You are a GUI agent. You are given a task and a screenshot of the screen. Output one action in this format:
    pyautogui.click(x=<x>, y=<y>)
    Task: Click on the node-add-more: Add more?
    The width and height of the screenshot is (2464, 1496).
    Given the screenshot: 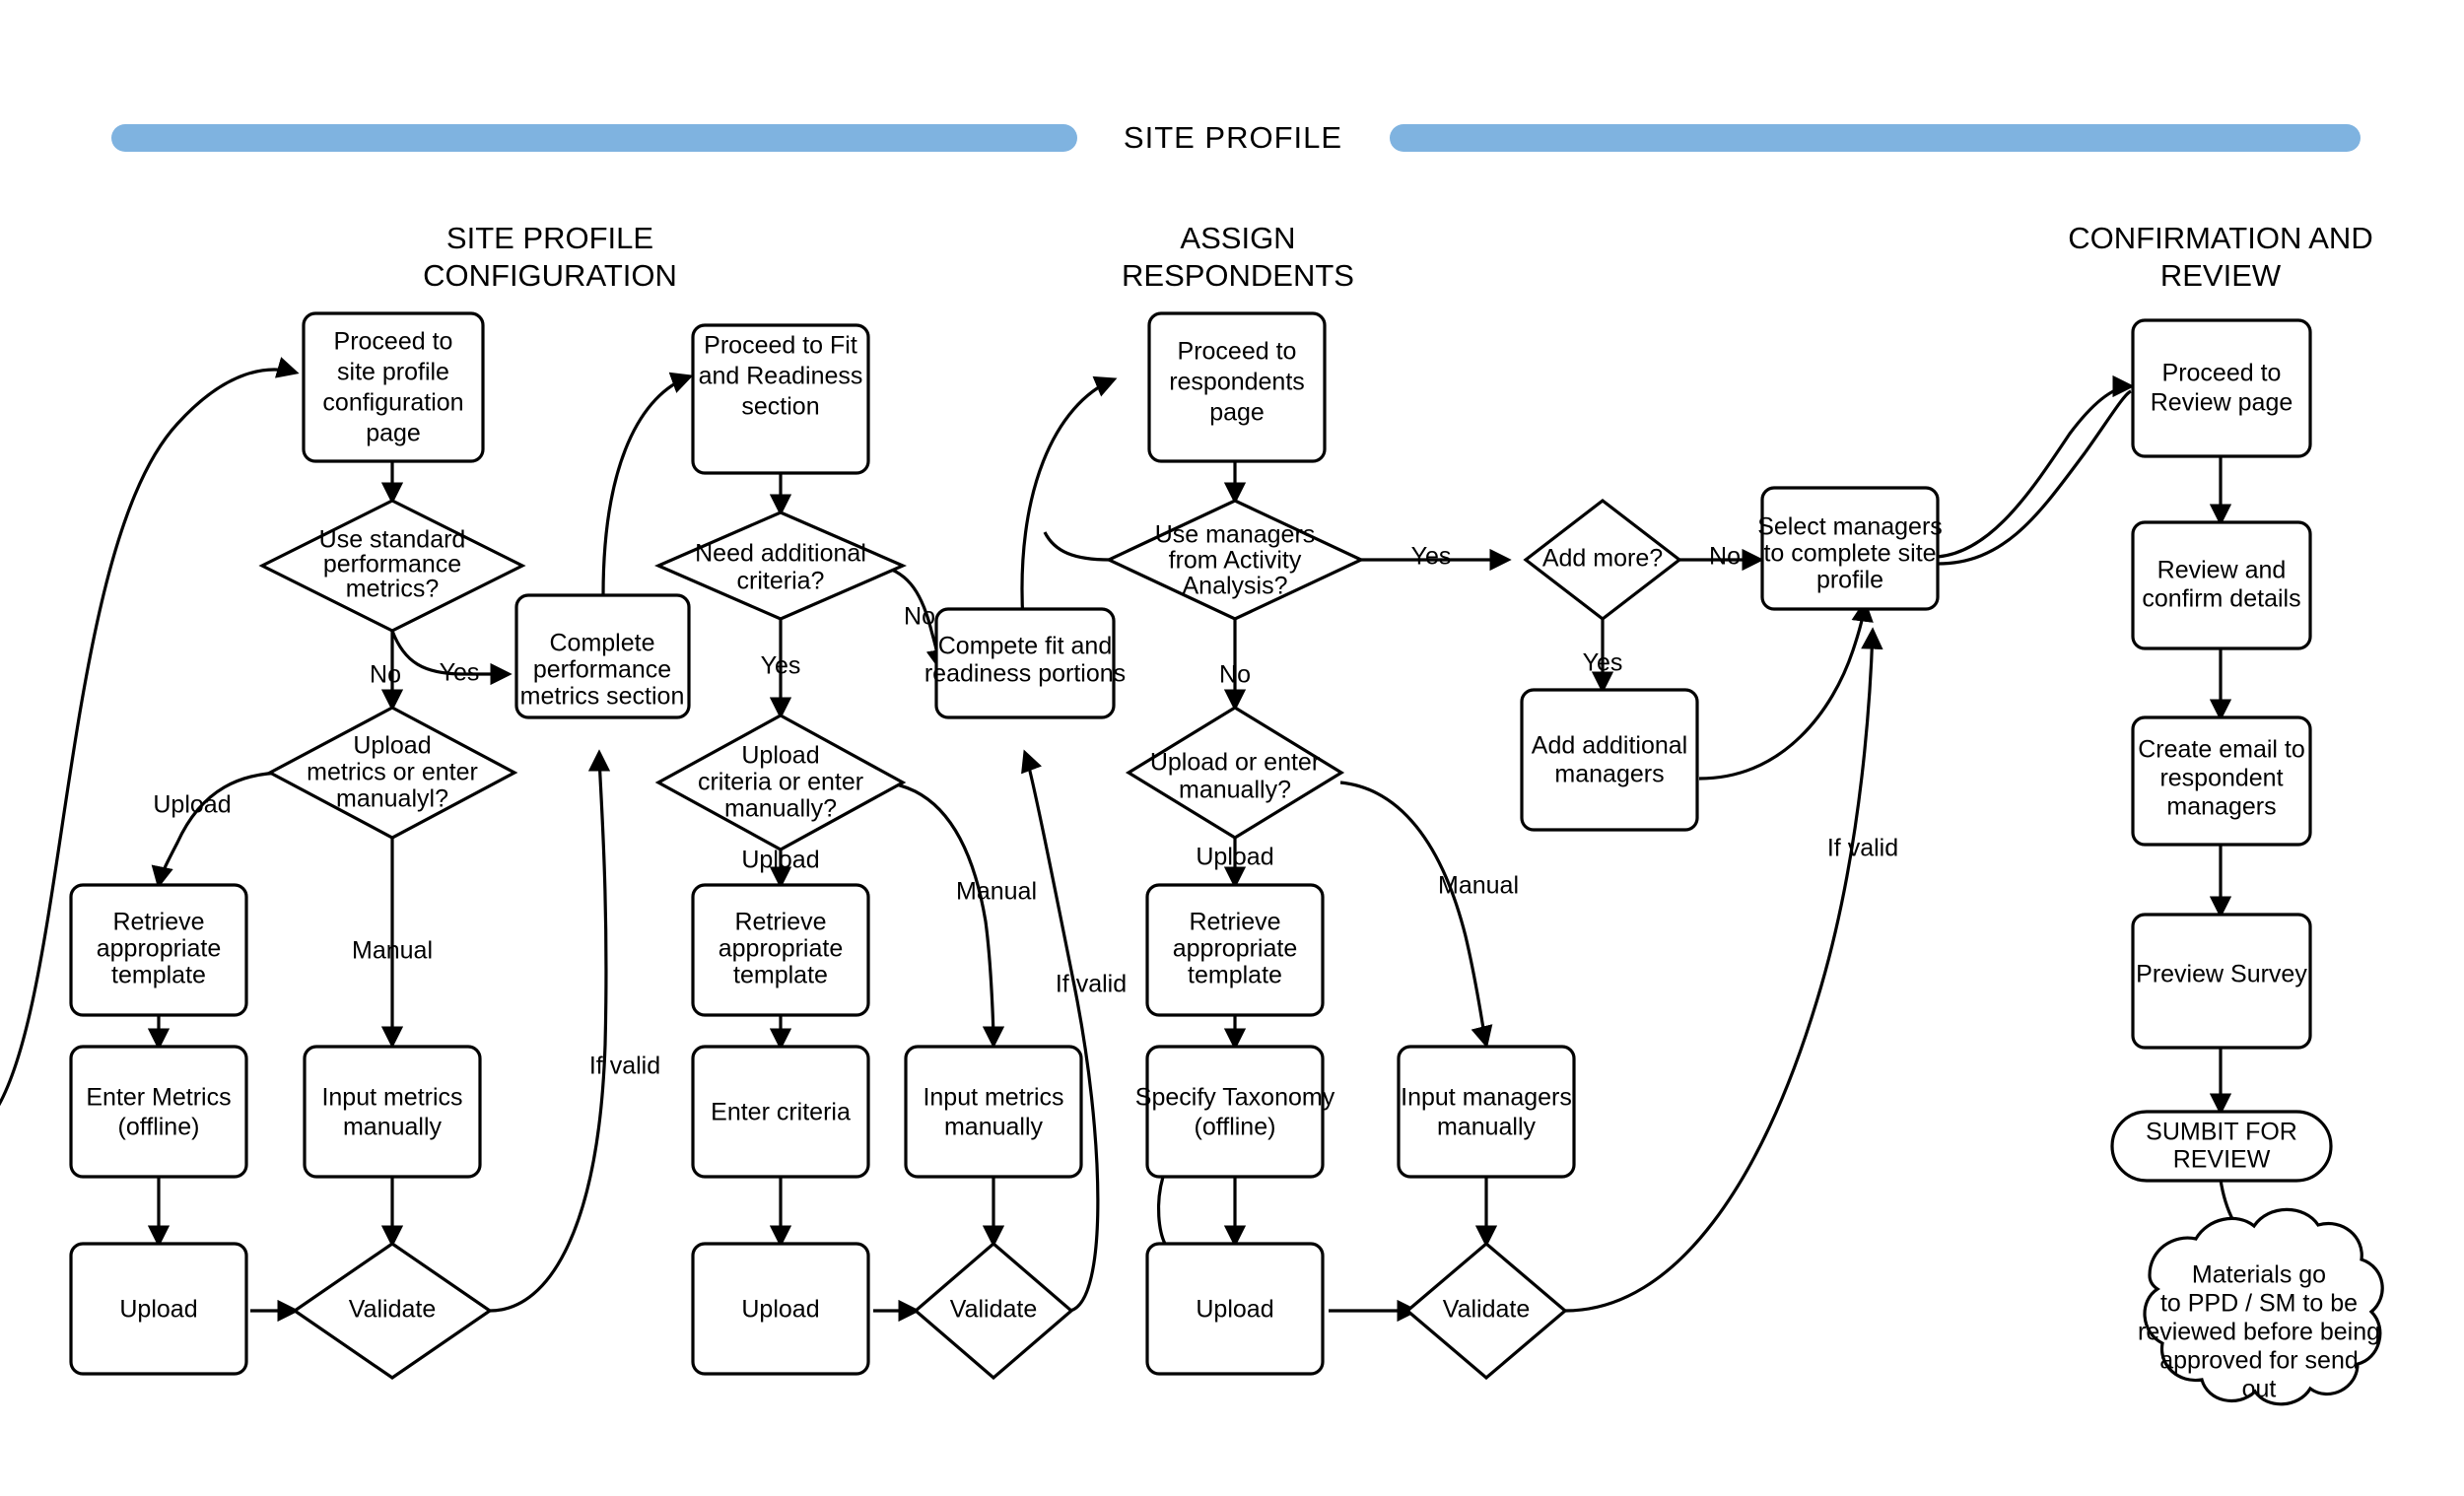 What is the action you would take?
    pyautogui.click(x=1602, y=560)
    